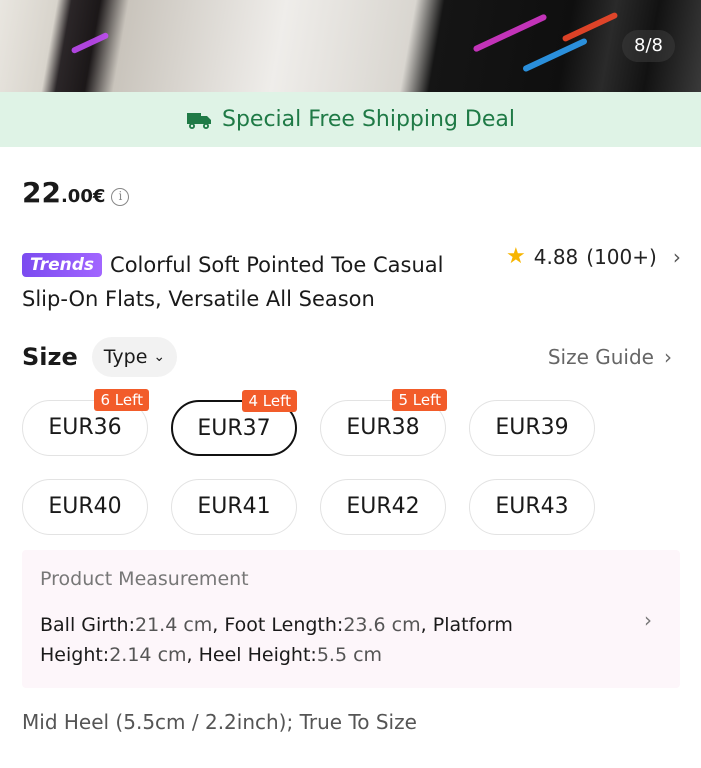 This screenshot has height=768, width=701. I want to click on stock-badge: 4 Left, so click(269, 401).